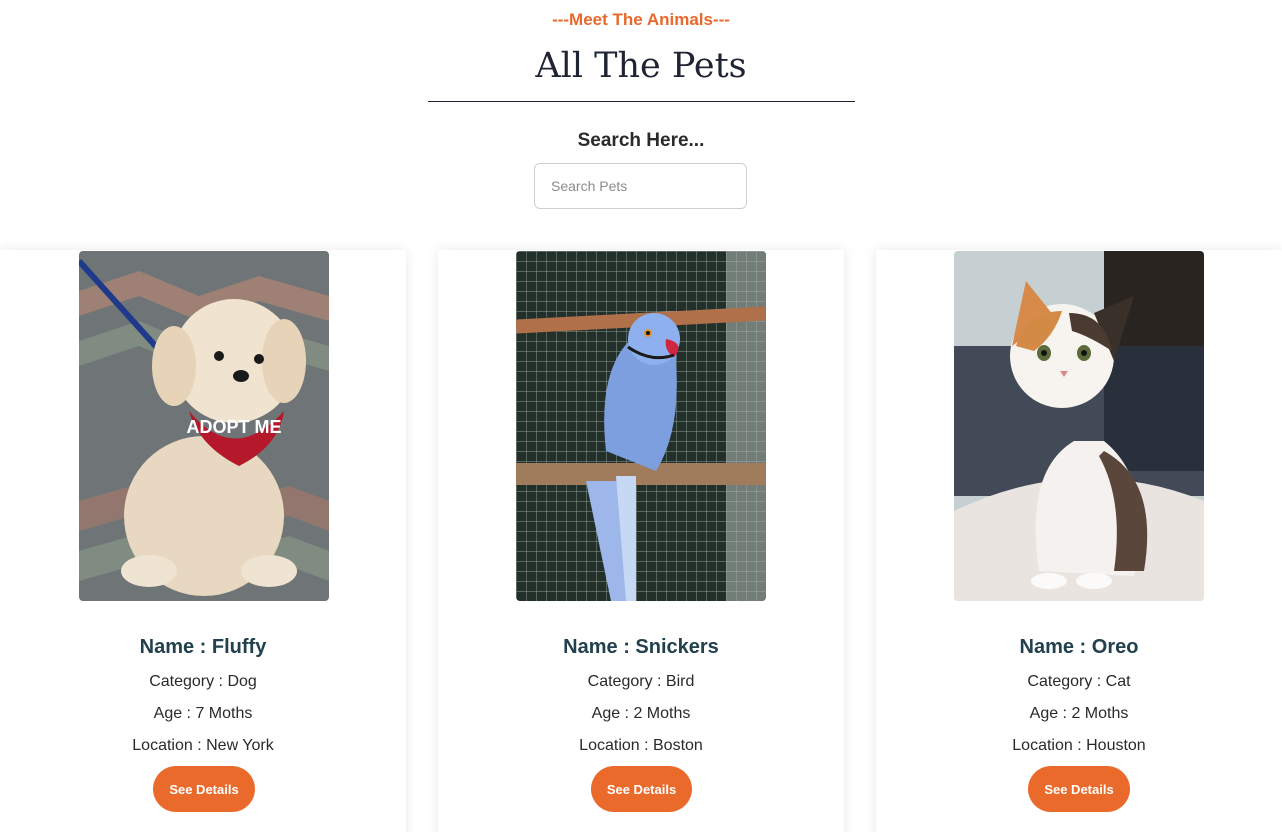 This screenshot has height=832, width=1282. What do you see at coordinates (641, 745) in the screenshot?
I see `pet-location: Location : Boston` at bounding box center [641, 745].